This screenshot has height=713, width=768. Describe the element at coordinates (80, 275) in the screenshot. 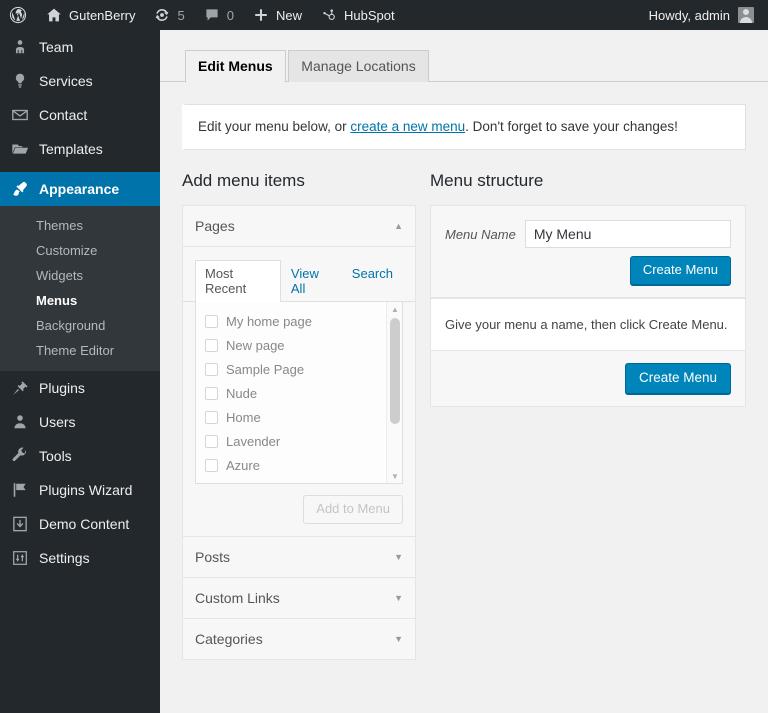

I see `submenu-item-widgets: Widgets` at that location.